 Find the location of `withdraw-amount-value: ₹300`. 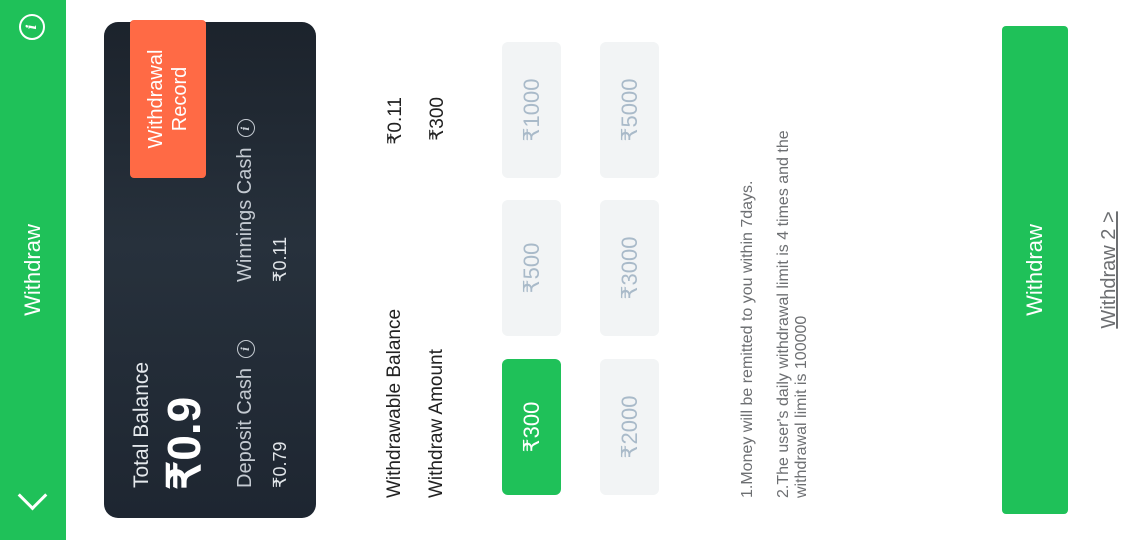

withdraw-amount-value: ₹300 is located at coordinates (437, 119).